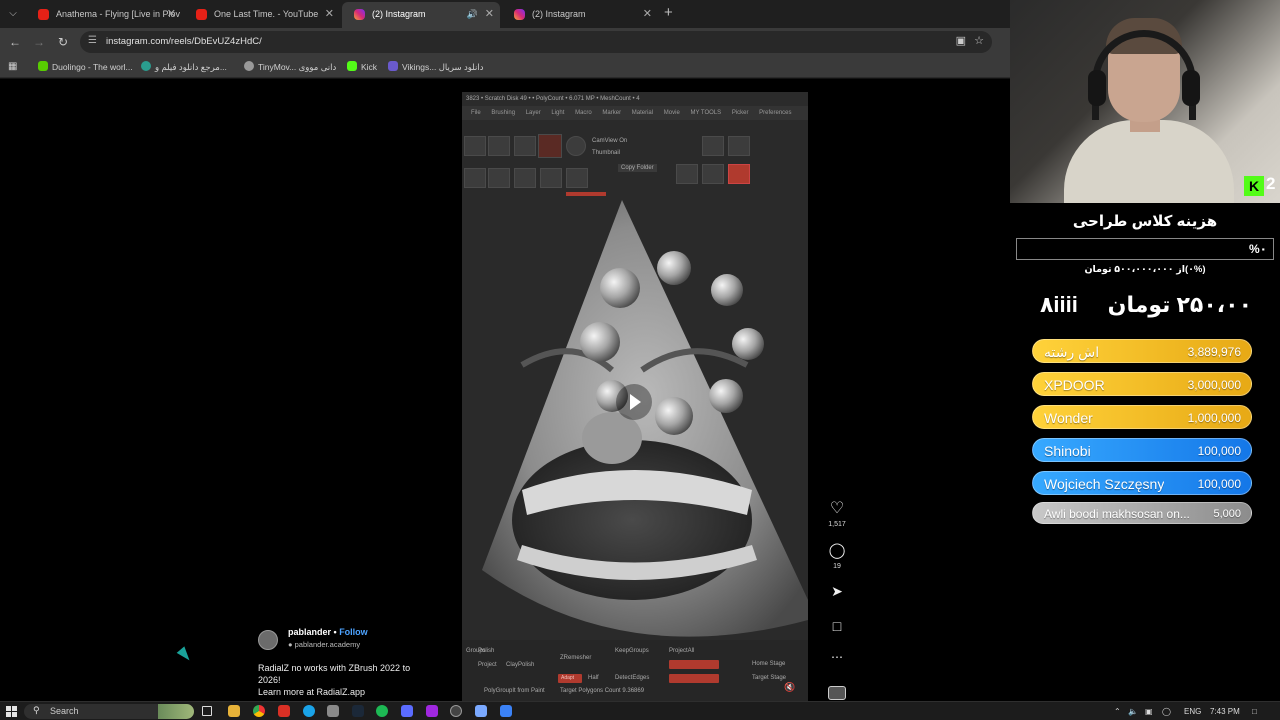 Image resolution: width=1280 pixels, height=720 pixels. I want to click on bookmark-vikings: Vikings... دانلود سریال, so click(436, 67).